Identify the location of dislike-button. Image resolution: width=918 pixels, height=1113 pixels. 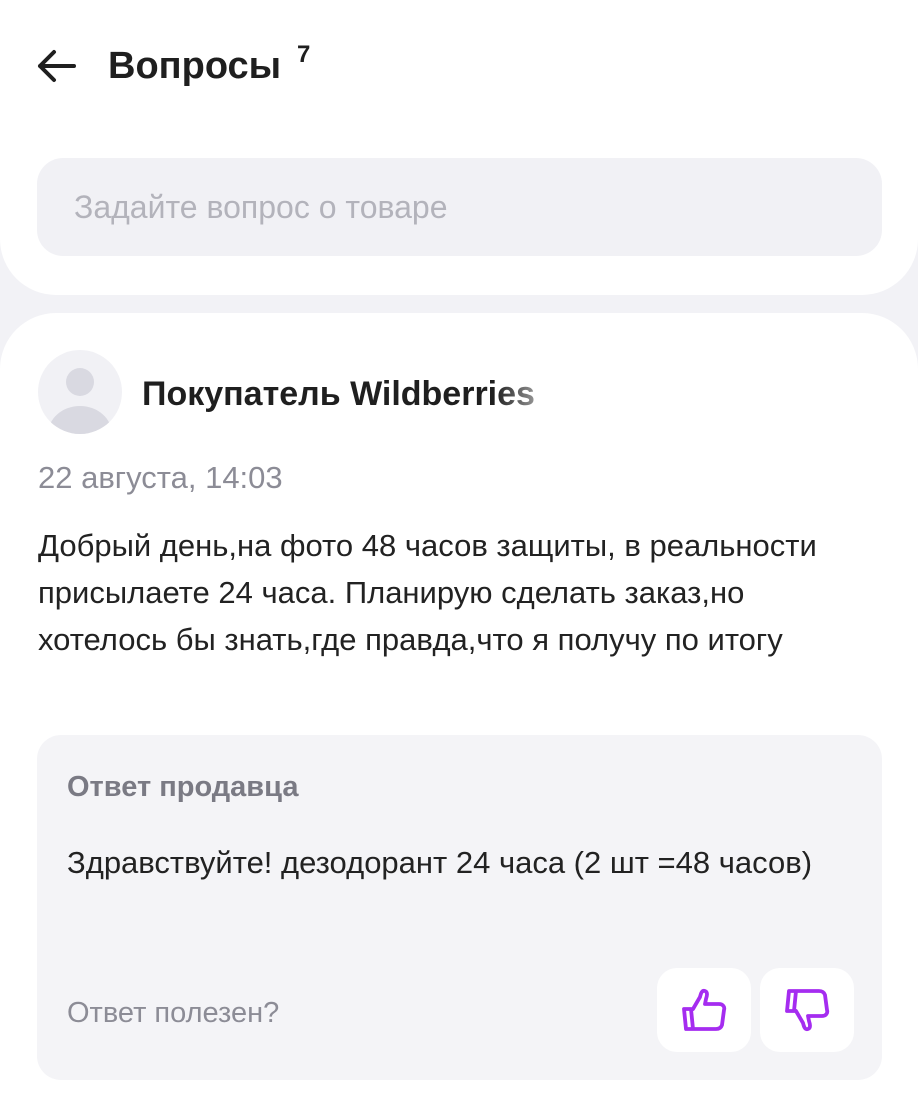
(807, 1010).